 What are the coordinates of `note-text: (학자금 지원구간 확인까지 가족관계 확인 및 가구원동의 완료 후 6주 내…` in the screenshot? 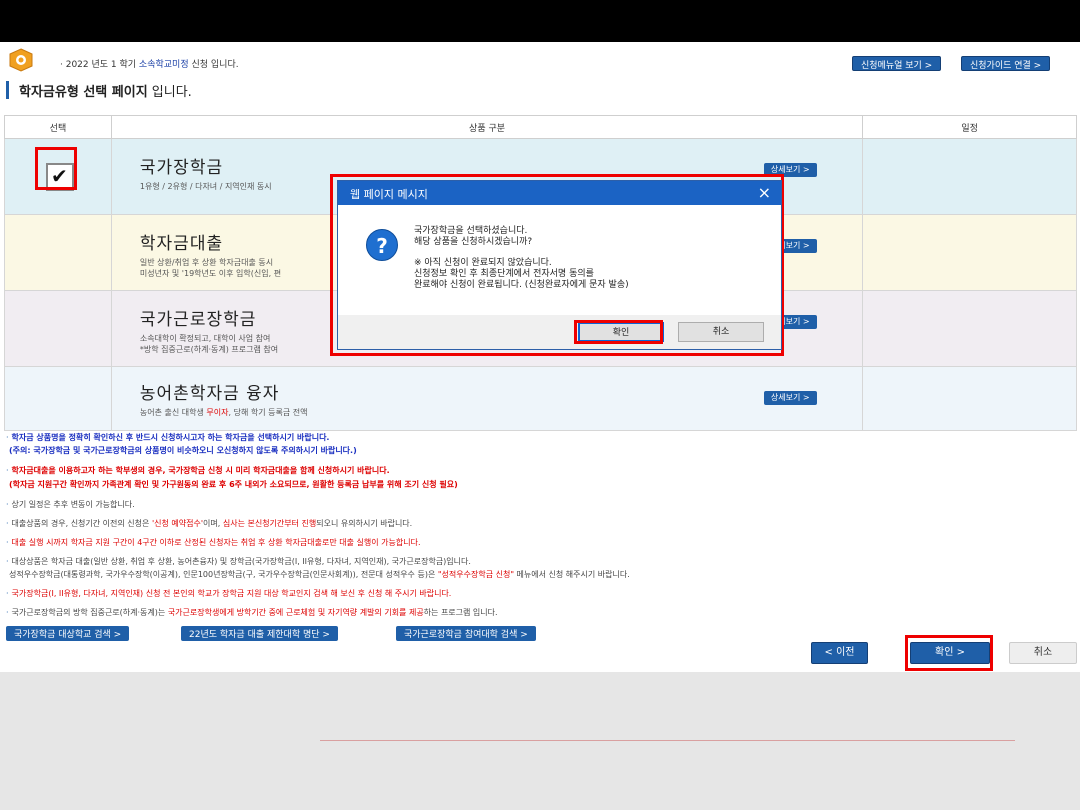 It's located at (233, 484).